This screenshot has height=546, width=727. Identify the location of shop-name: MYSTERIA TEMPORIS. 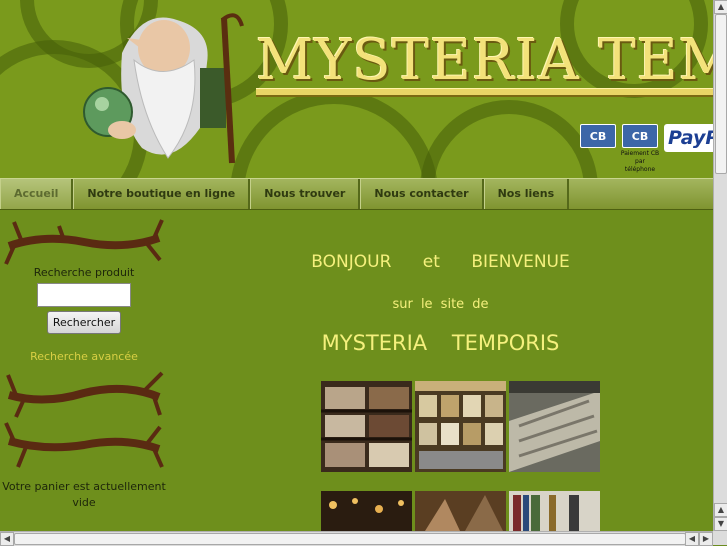
(440, 343).